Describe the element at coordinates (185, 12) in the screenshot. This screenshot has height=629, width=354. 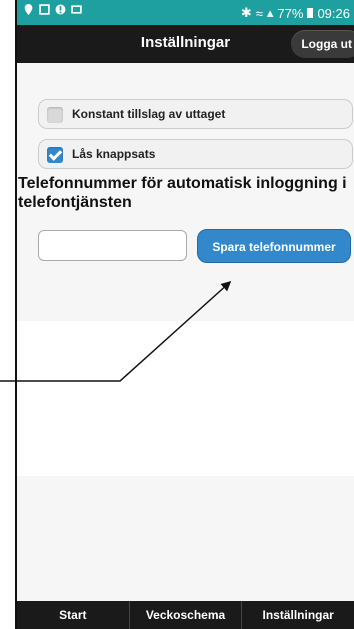
I see `status-bar: ✱ ≈ ▴ 77% 09:26` at that location.